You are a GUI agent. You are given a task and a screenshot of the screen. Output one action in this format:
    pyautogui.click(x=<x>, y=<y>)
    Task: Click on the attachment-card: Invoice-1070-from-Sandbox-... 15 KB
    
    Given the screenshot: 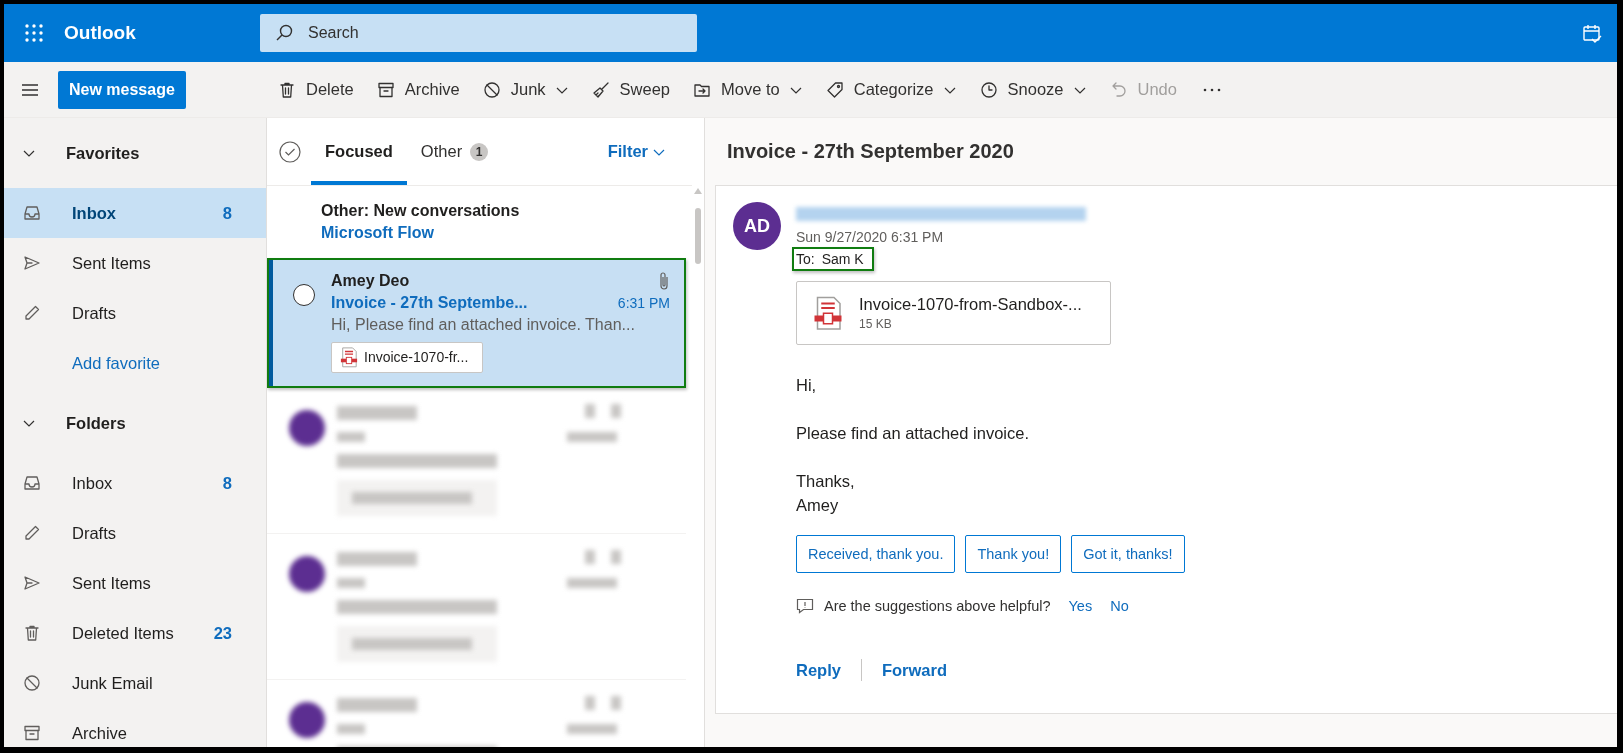 What is the action you would take?
    pyautogui.click(x=953, y=313)
    